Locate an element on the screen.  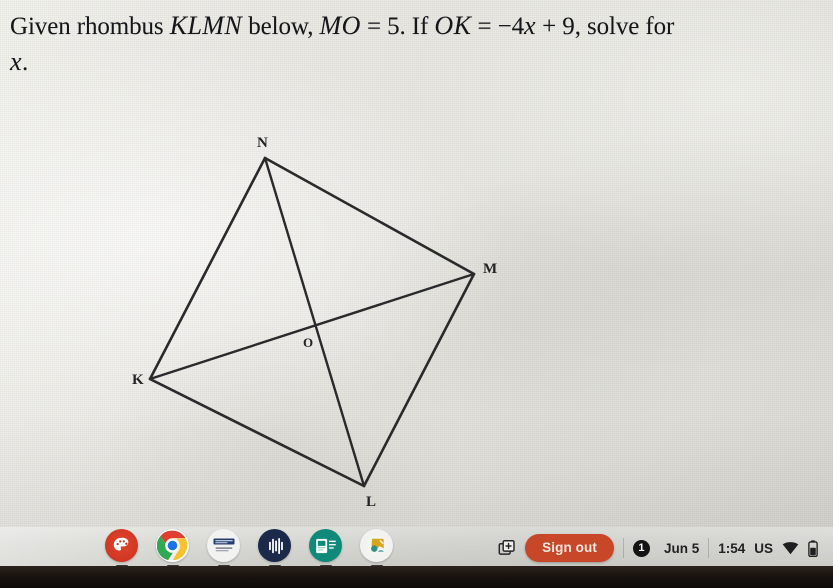
audio-wave-icon is located at coordinates (275, 545).